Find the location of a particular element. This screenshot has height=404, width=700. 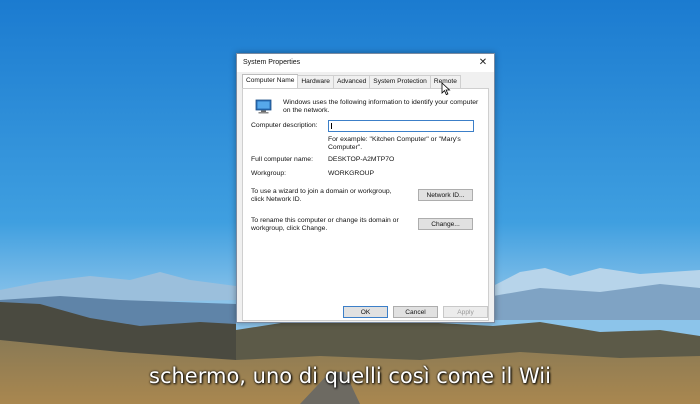

description-label: Computer description: is located at coordinates (284, 125).